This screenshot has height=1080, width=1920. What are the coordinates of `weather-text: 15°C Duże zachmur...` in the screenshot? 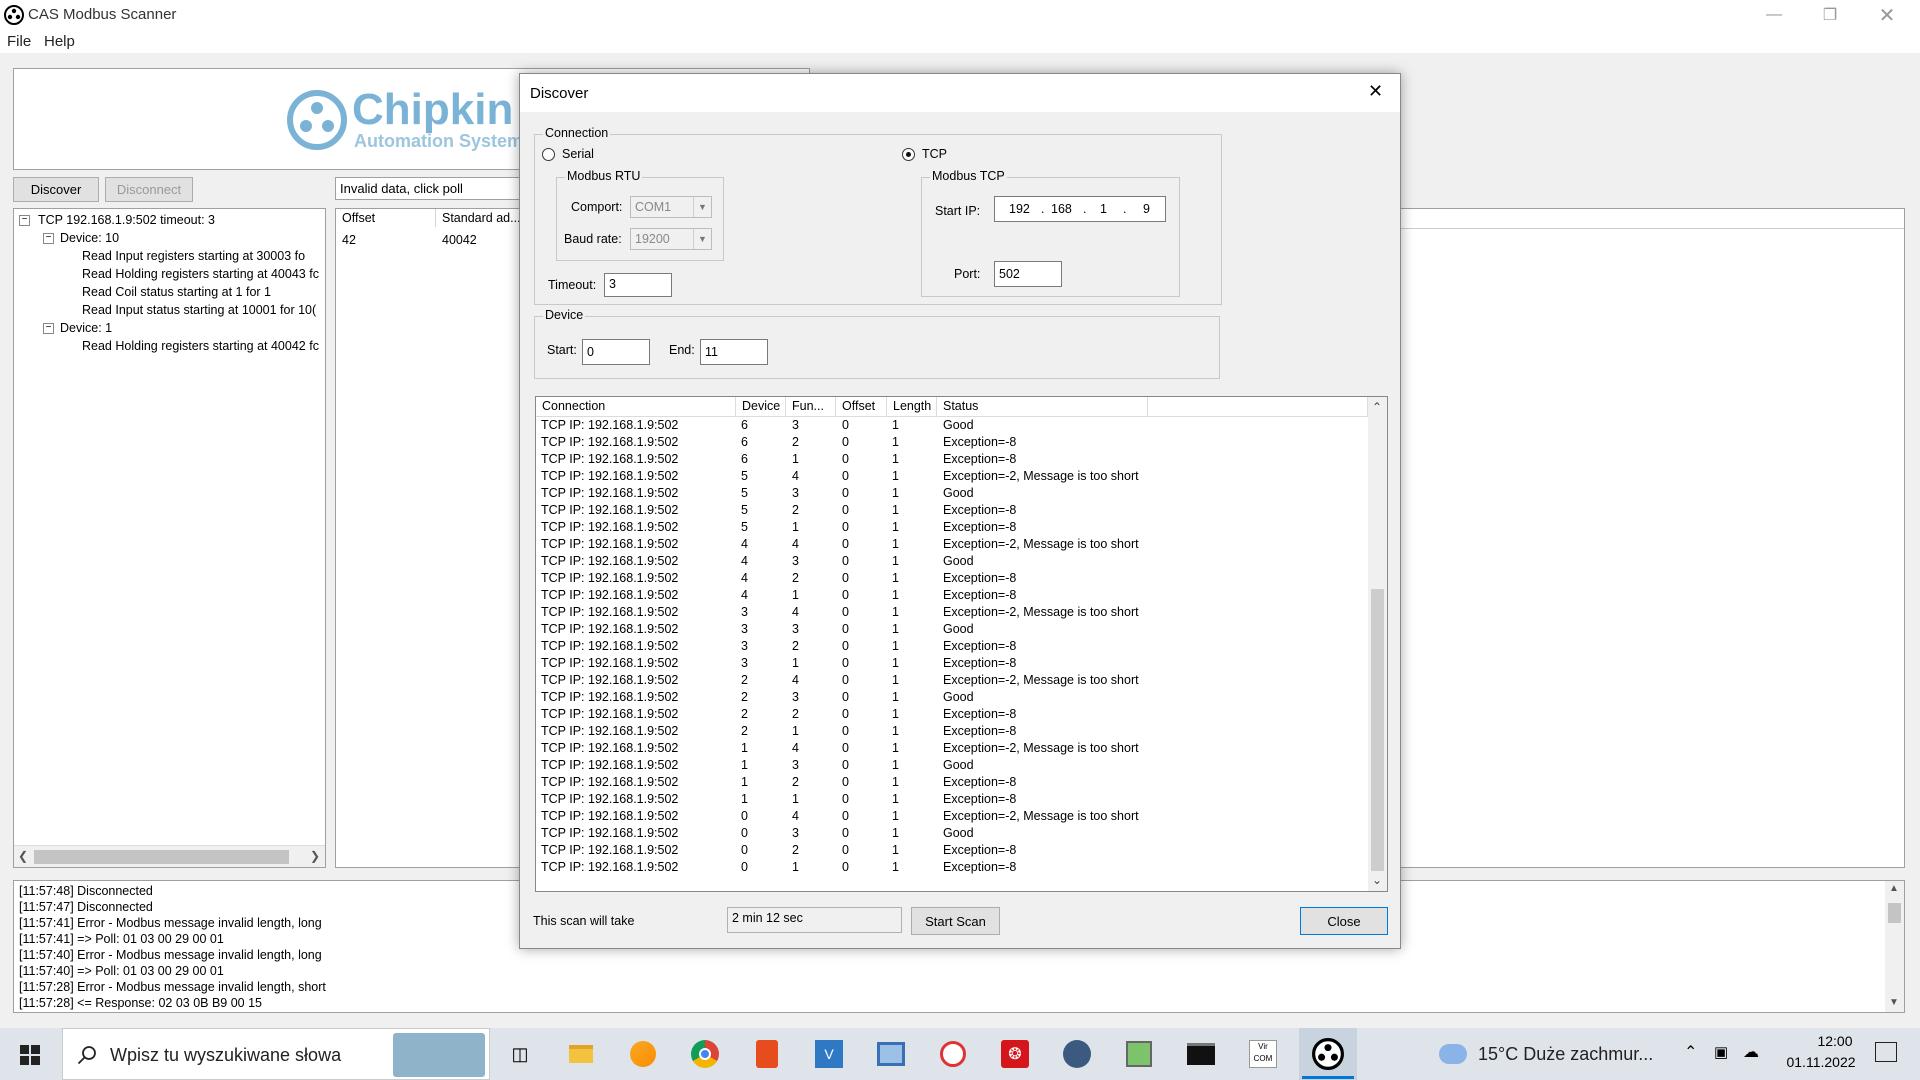 It's located at (1565, 1054).